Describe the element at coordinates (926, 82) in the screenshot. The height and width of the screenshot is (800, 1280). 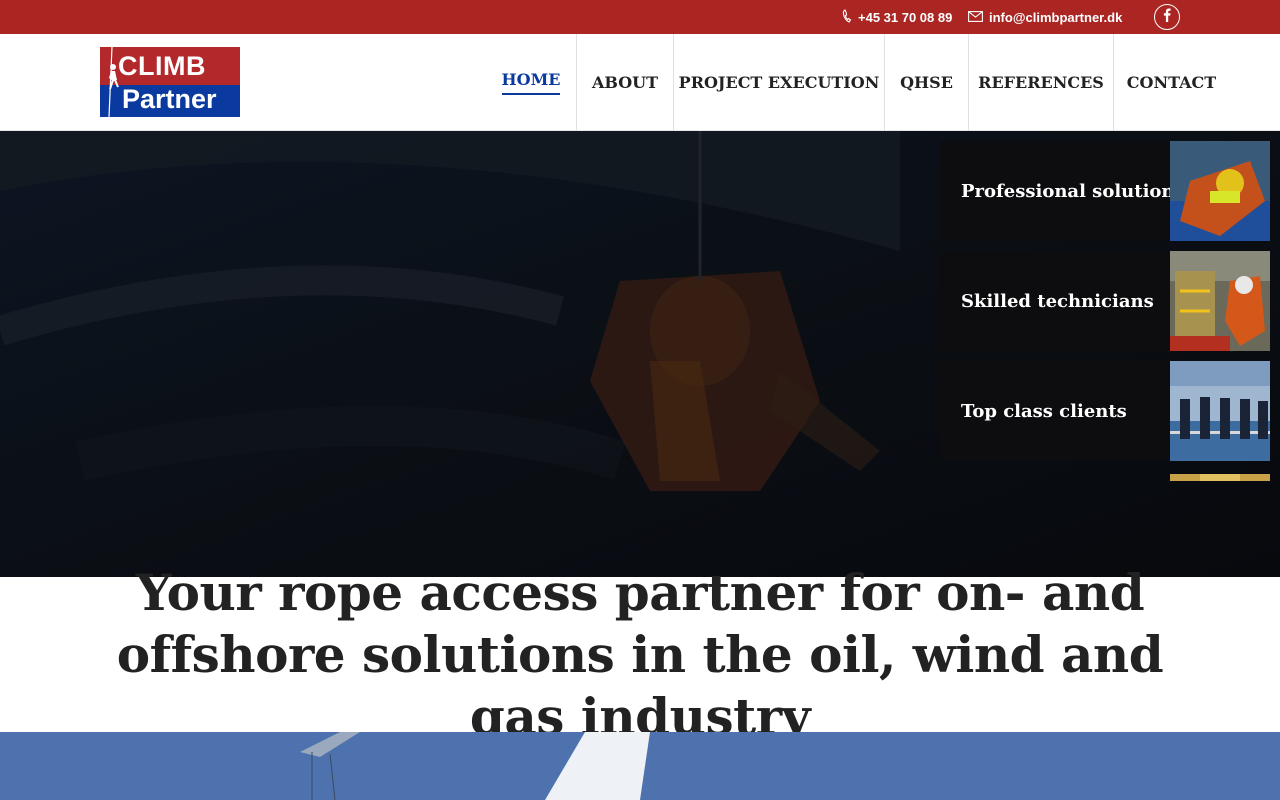
I see `nav-qhse: QHSE` at that location.